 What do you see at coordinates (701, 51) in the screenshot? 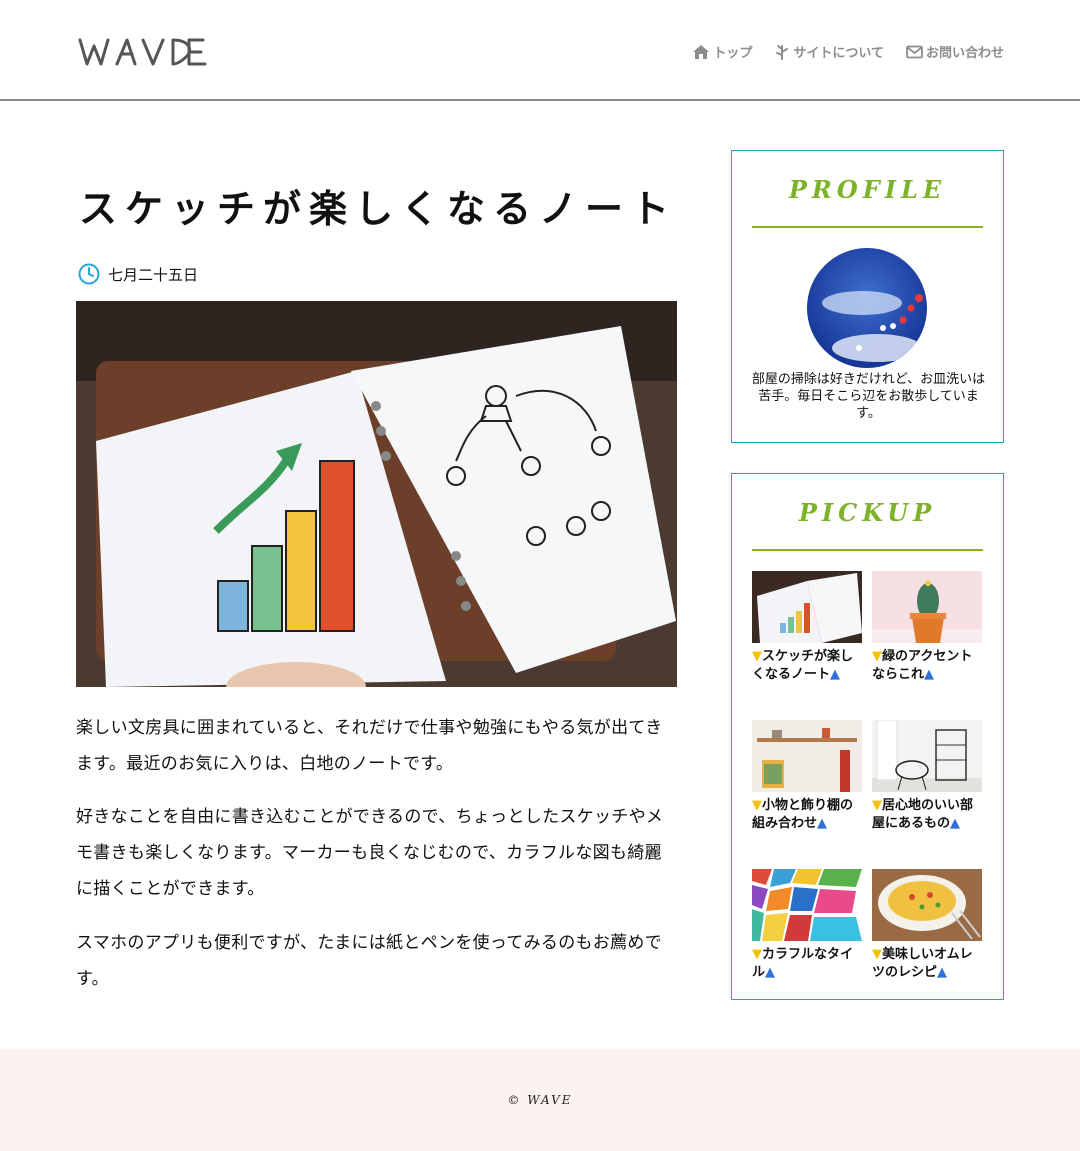
I see `home-icon` at bounding box center [701, 51].